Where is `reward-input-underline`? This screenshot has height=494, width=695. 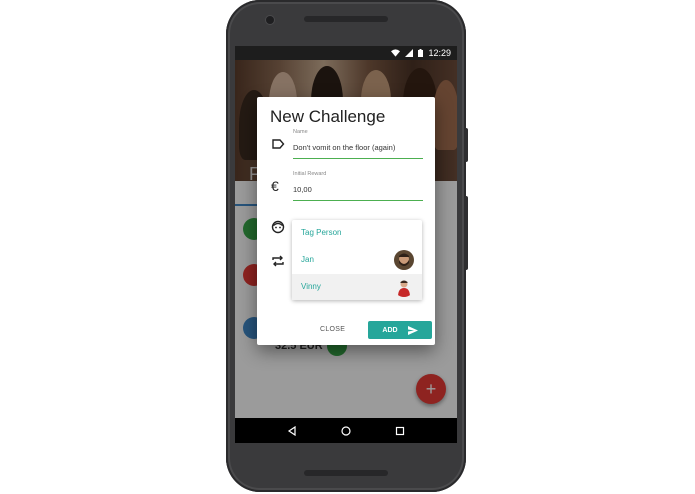
reward-input-underline is located at coordinates (358, 200).